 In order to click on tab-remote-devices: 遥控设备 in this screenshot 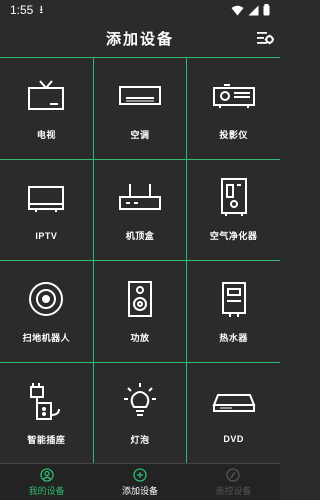, I will do `click(233, 482)`.